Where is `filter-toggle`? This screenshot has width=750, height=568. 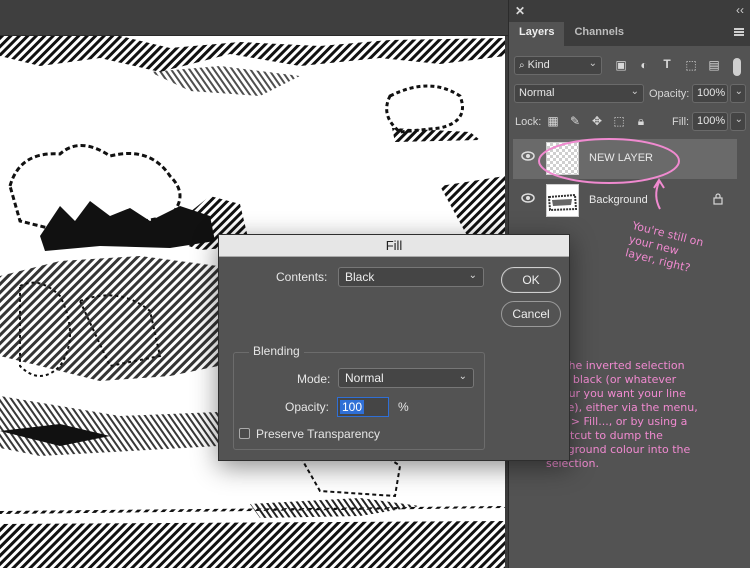
filter-toggle is located at coordinates (737, 67).